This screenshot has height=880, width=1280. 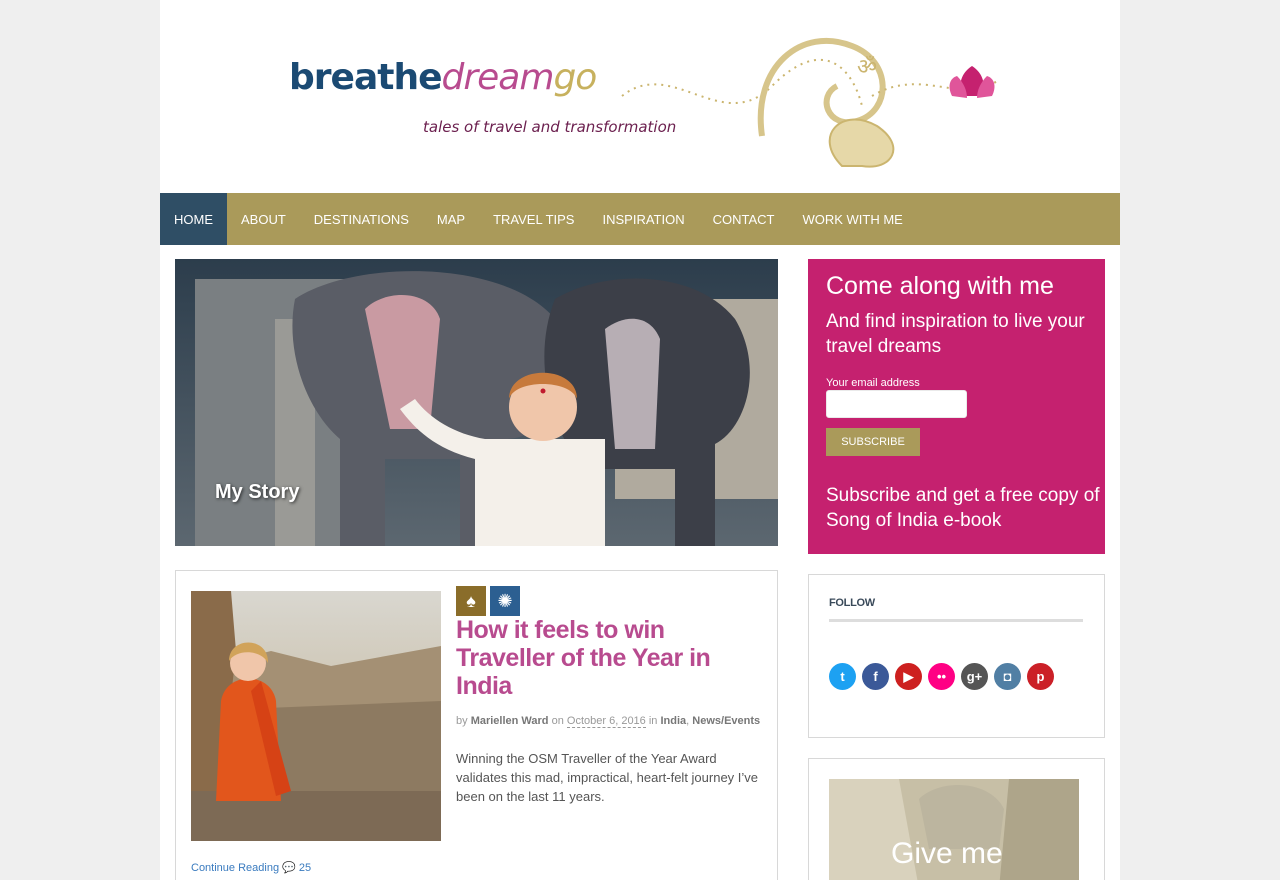 I want to click on subscribe-title: Come along with me, so click(x=940, y=286).